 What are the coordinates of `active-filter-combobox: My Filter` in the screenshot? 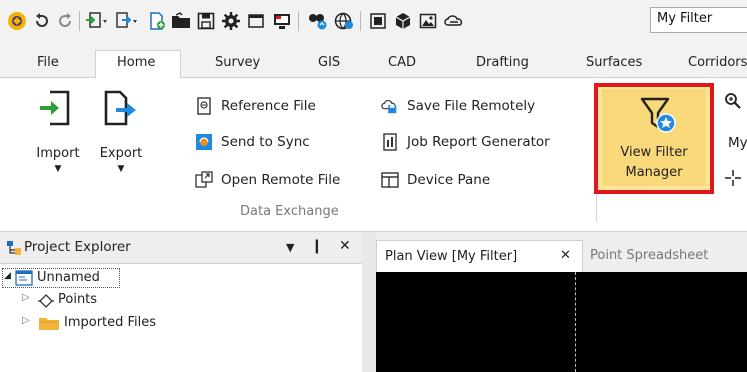 It's located at (698, 20).